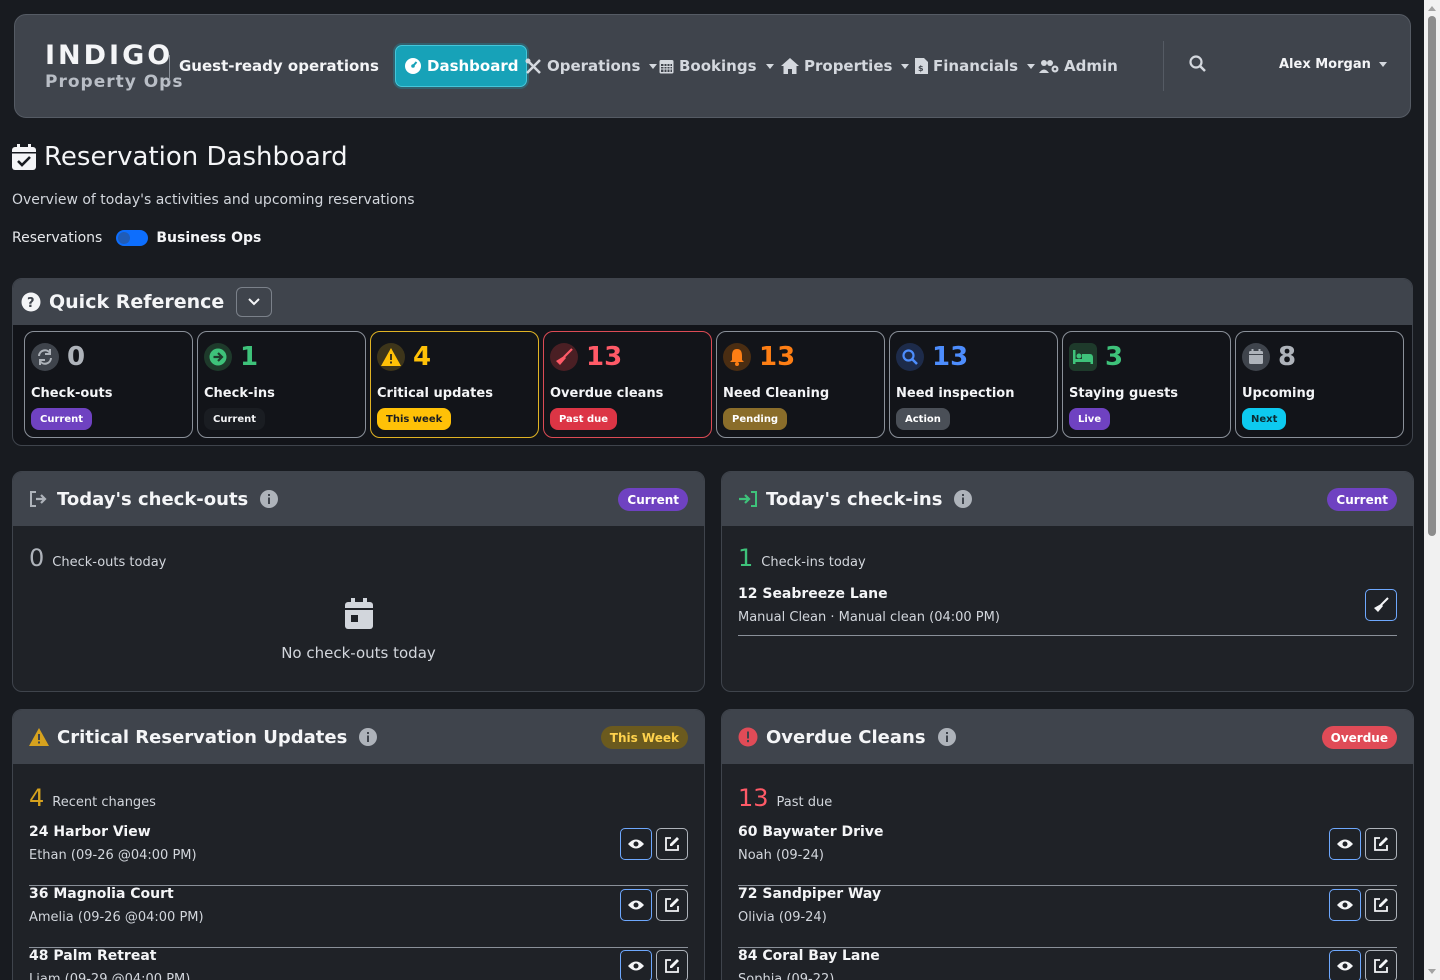 This screenshot has width=1440, height=980. Describe the element at coordinates (93, 956) in the screenshot. I see `critical-property: 48 Palm Retreat` at that location.